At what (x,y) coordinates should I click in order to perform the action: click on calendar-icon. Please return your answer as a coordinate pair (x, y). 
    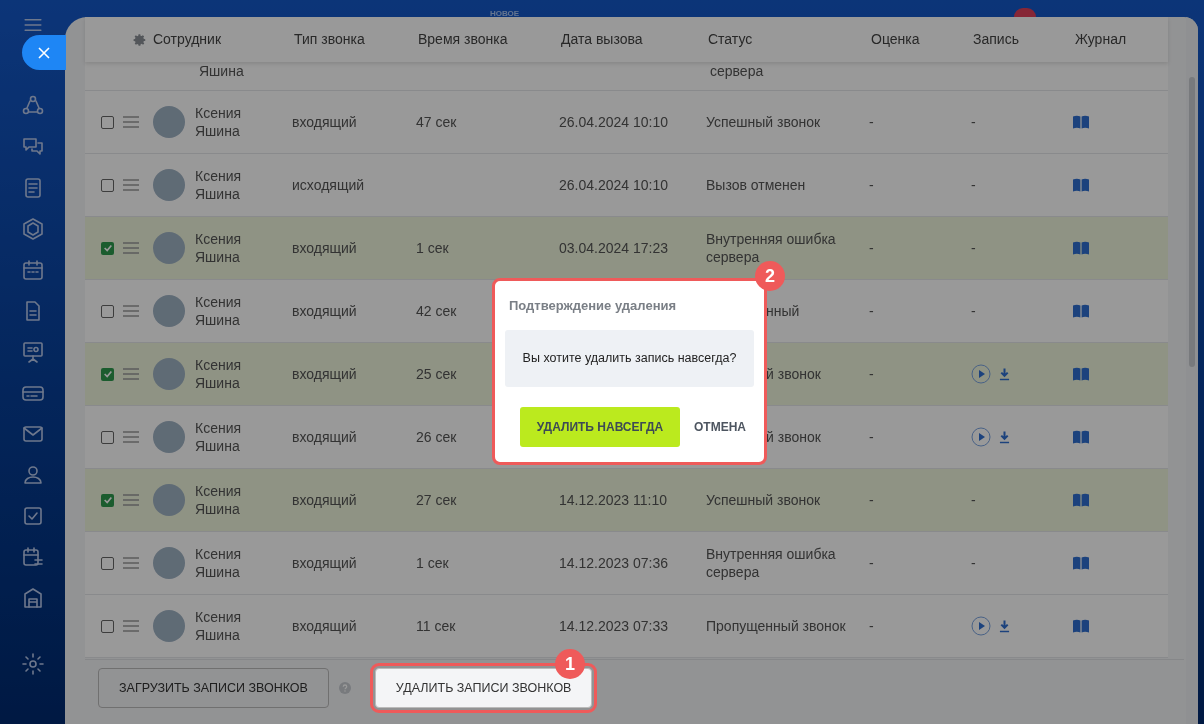
    Looking at the image, I should click on (32, 270).